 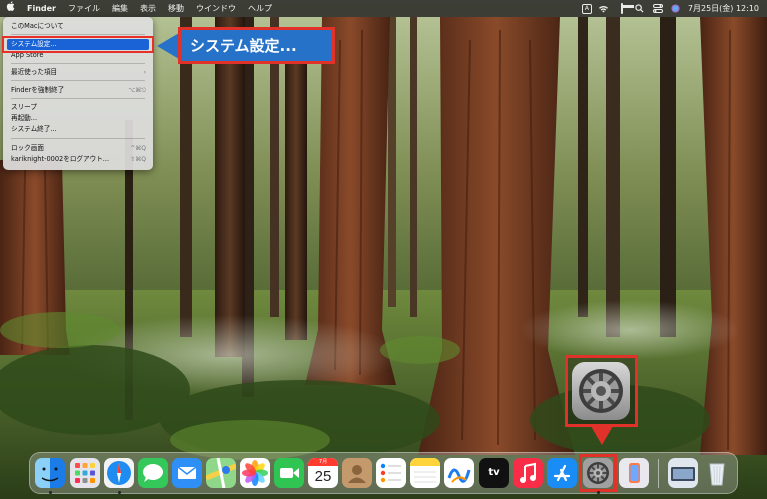 I want to click on app-store-icon, so click(x=562, y=473).